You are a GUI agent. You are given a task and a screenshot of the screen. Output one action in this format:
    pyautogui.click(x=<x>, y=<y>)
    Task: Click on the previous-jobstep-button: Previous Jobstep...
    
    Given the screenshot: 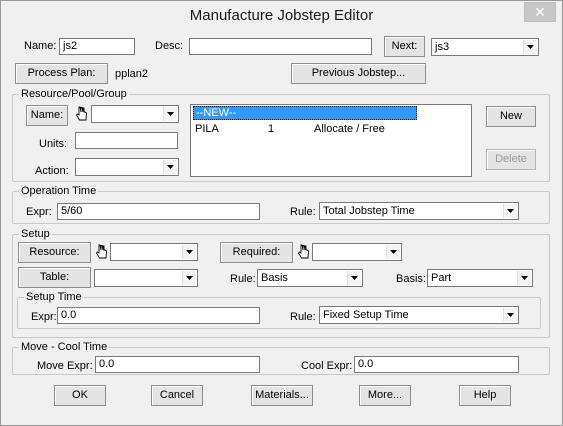 What is the action you would take?
    pyautogui.click(x=358, y=73)
    